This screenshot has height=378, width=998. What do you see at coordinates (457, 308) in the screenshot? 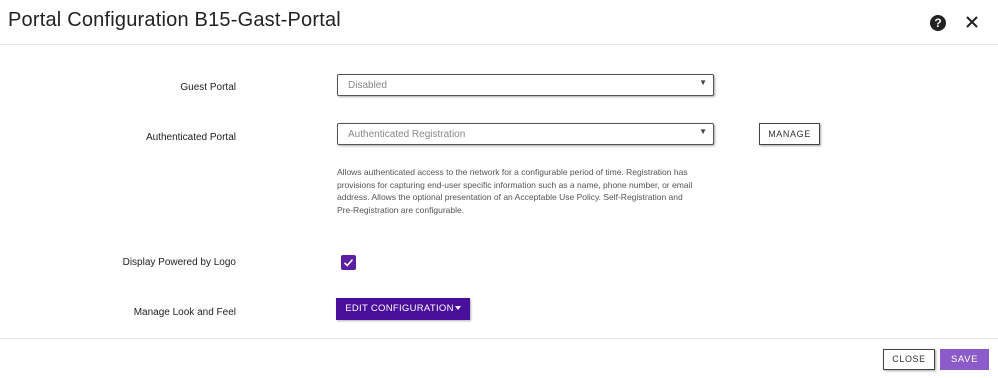
I see `caret-down-icon` at bounding box center [457, 308].